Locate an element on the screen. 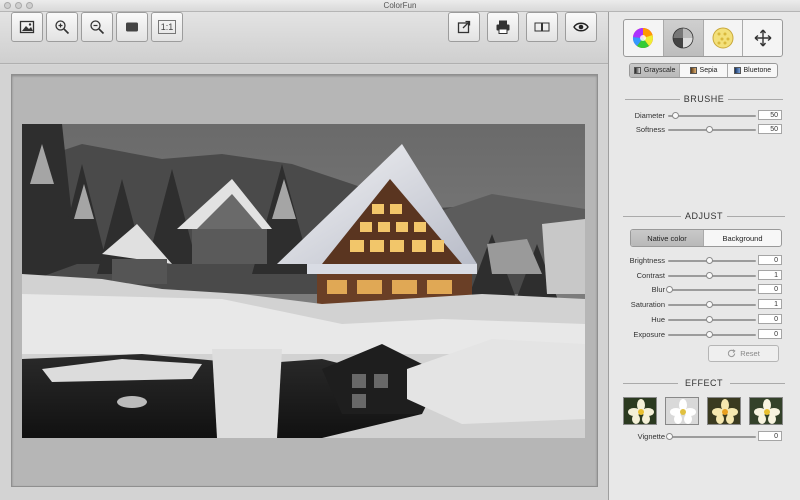  tone-tab is located at coordinates (683, 38).